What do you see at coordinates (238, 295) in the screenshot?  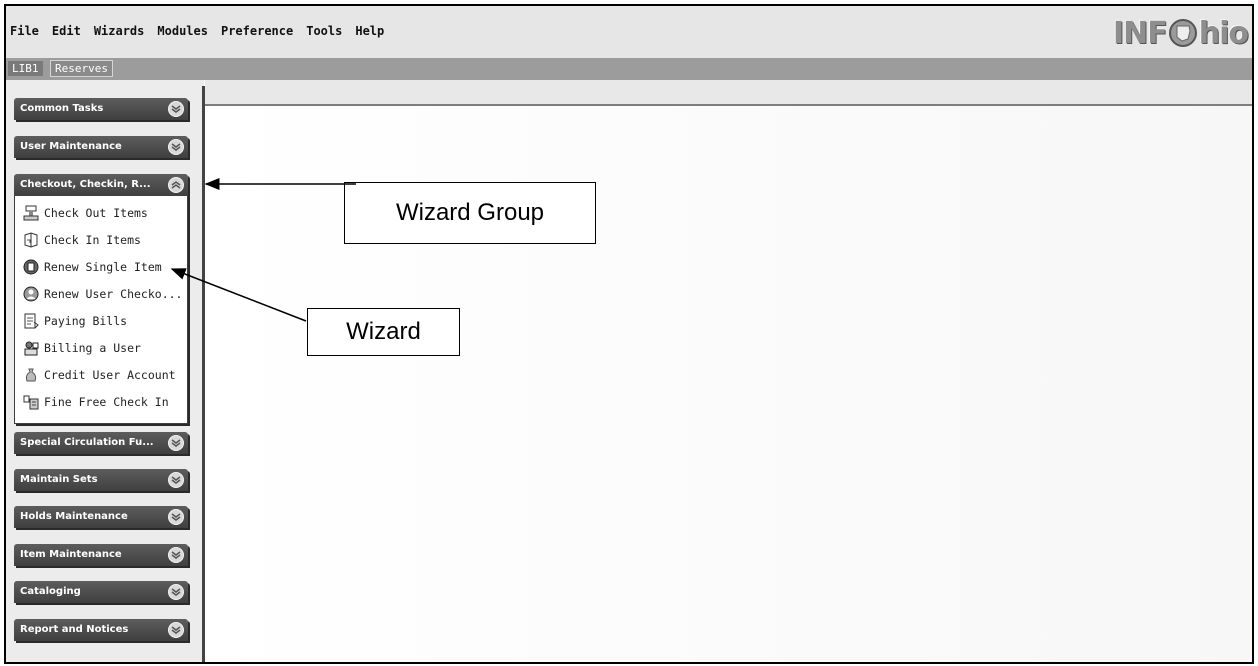 I see `arrow-to-wizard` at bounding box center [238, 295].